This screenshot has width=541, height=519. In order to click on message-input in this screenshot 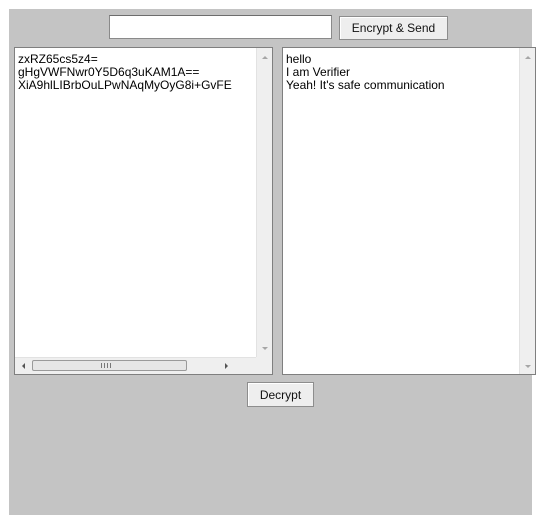, I will do `click(220, 27)`.